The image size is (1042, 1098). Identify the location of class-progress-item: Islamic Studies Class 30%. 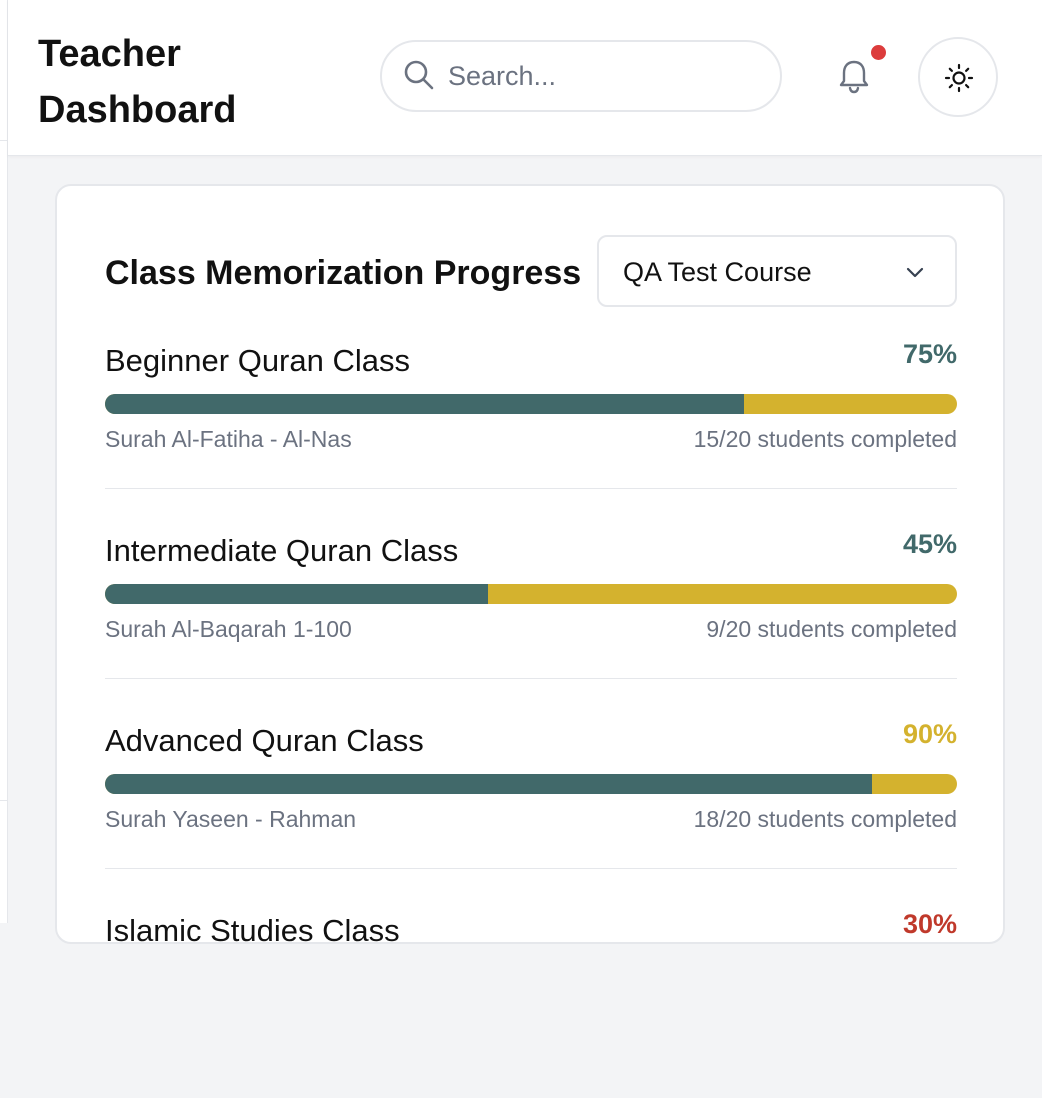
(531, 1003).